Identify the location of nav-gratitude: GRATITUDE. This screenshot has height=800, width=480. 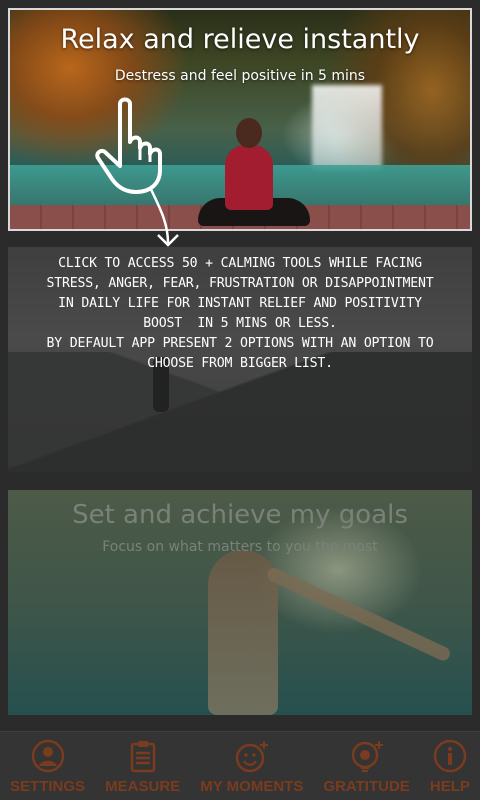
(366, 766).